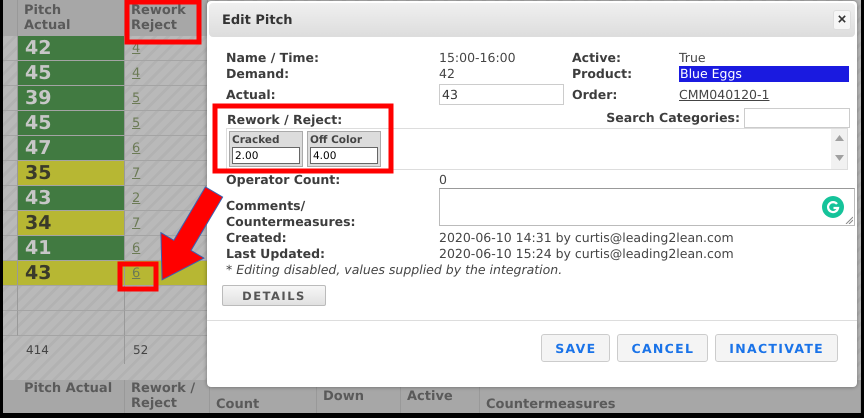  What do you see at coordinates (776, 348) in the screenshot?
I see `action-button: INACTIVATE` at bounding box center [776, 348].